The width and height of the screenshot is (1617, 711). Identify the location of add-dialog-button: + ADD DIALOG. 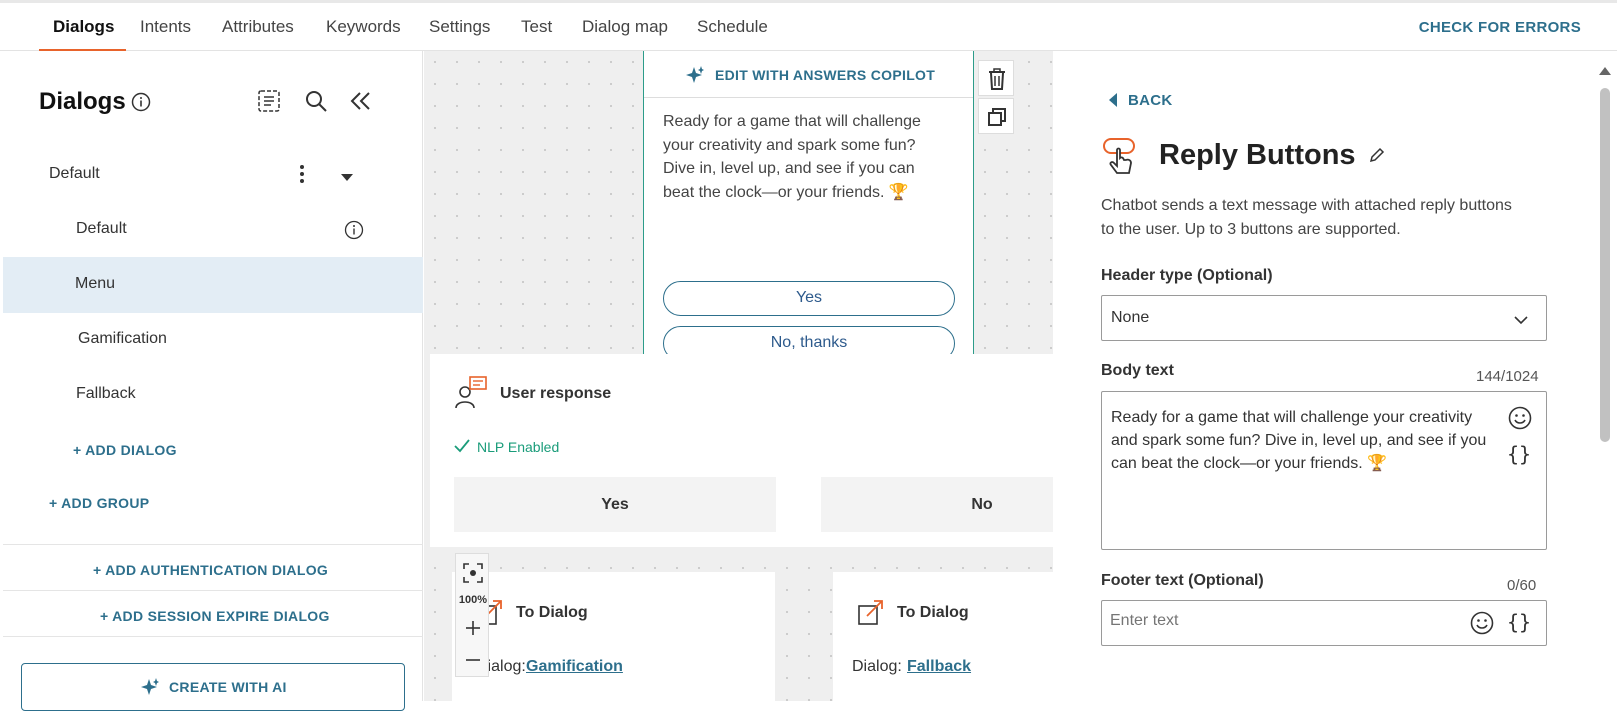
(125, 450).